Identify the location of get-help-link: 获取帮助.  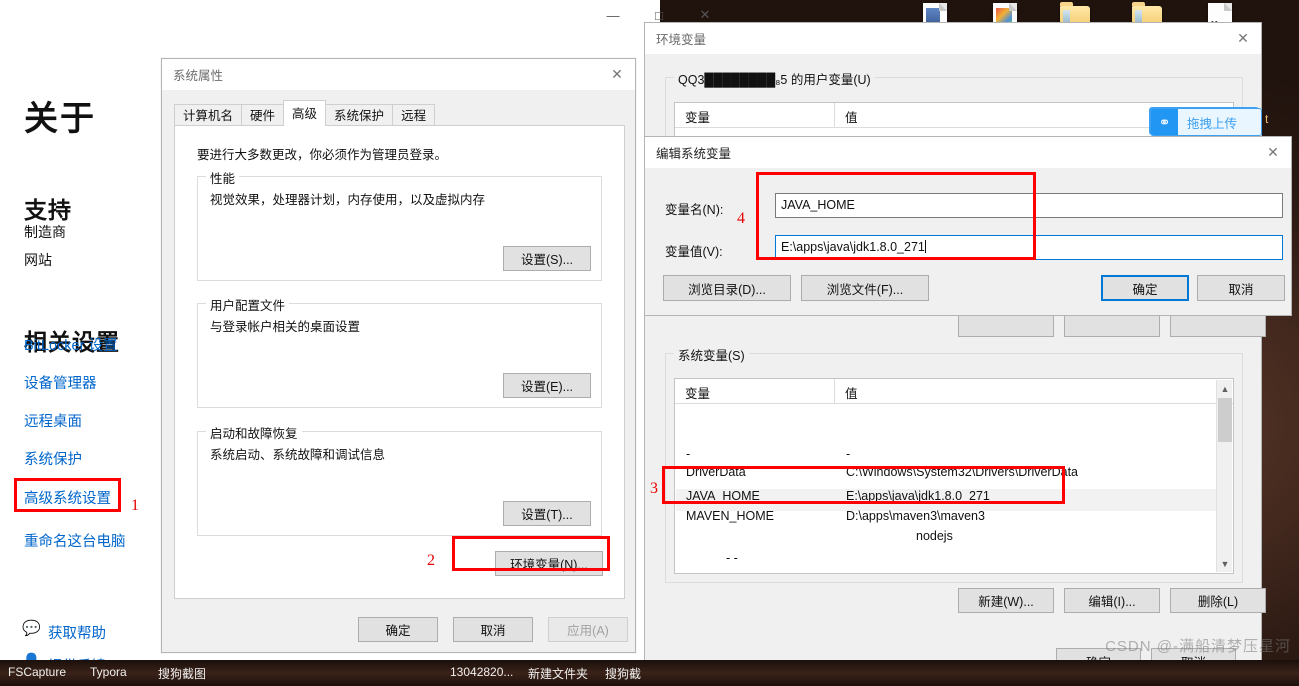
(77, 632).